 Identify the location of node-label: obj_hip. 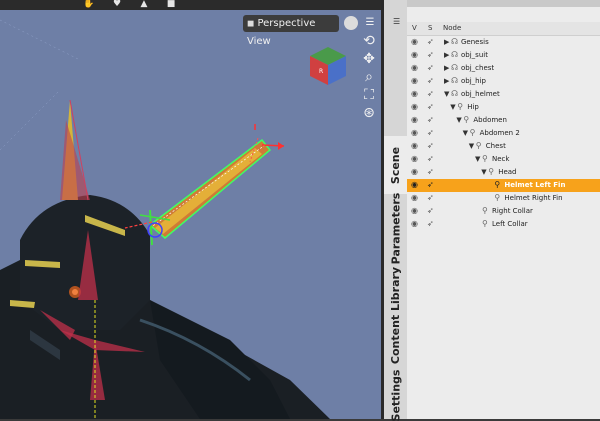
(473, 81).